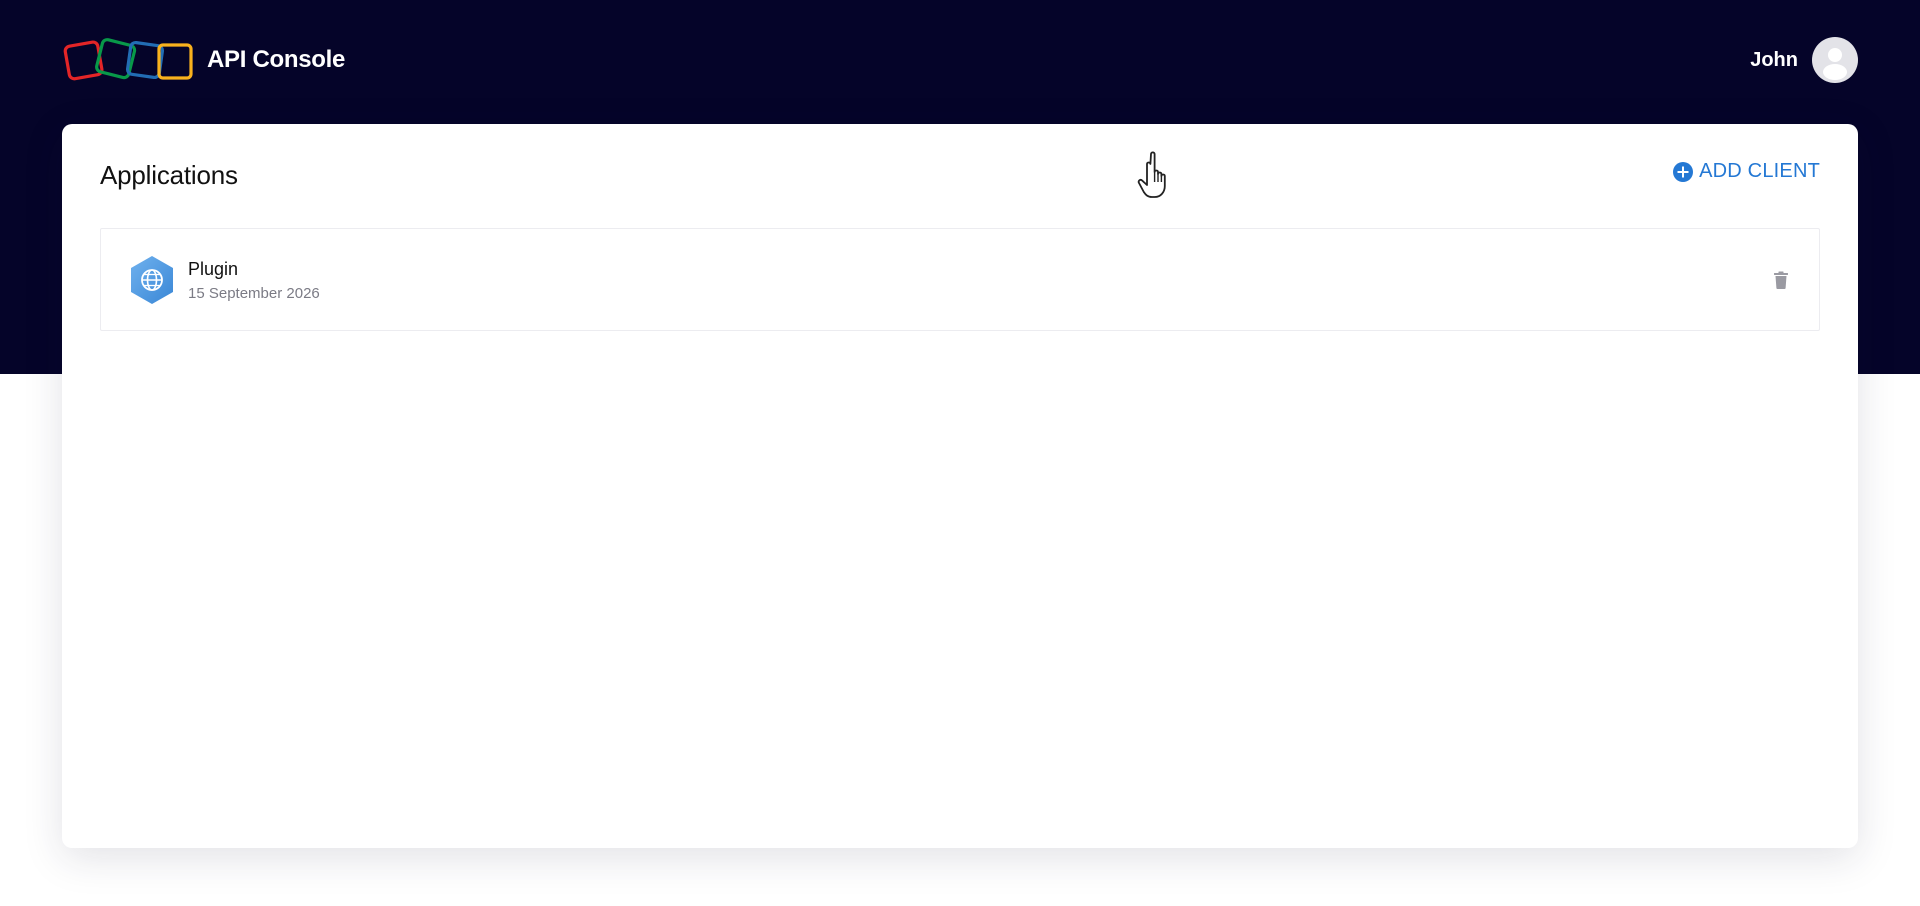 The height and width of the screenshot is (906, 1920). What do you see at coordinates (128, 59) in the screenshot?
I see `zoho-logo-icon` at bounding box center [128, 59].